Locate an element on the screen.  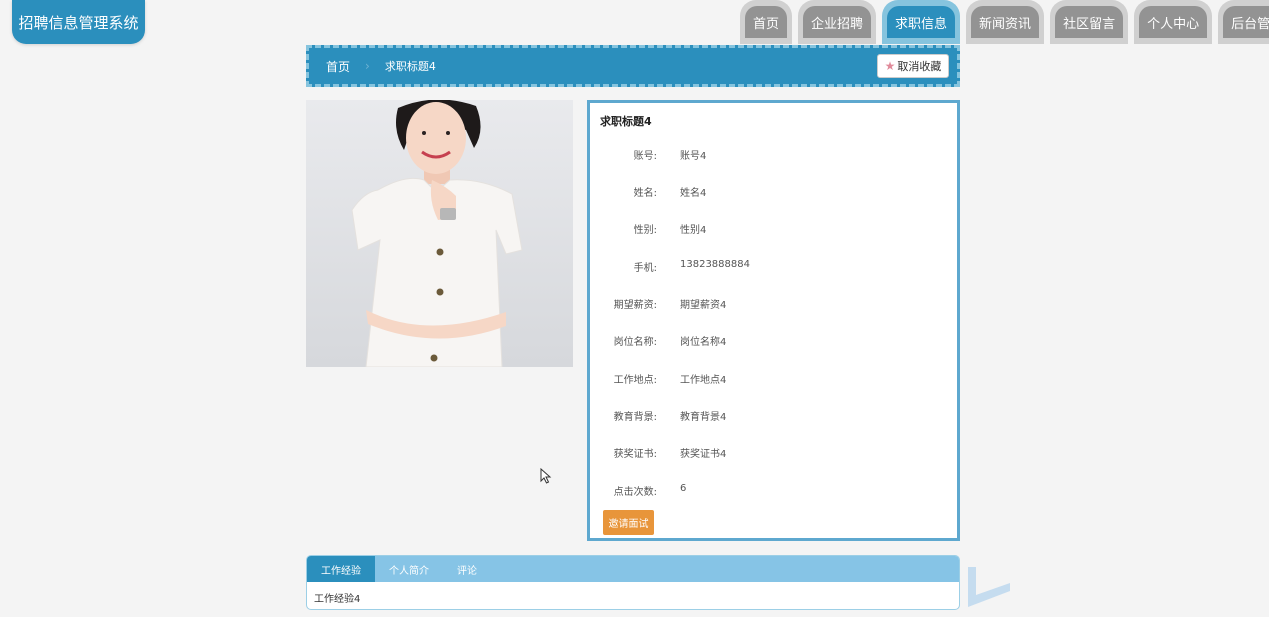
top-nav: 首页 企业招聘 求职信息 新闻资讯 社区留言 个人中心 后台管理 is located at coordinates (1004, 22).